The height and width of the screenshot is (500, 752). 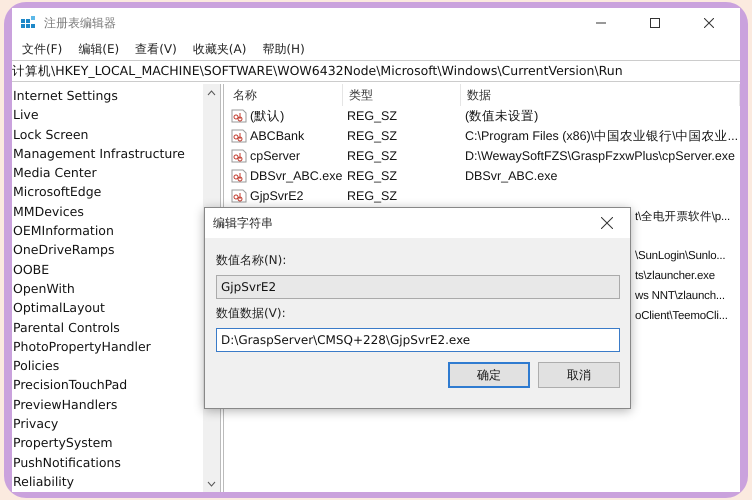 What do you see at coordinates (675, 276) in the screenshot?
I see `value-data-cell: ts\zlauncher.exe` at bounding box center [675, 276].